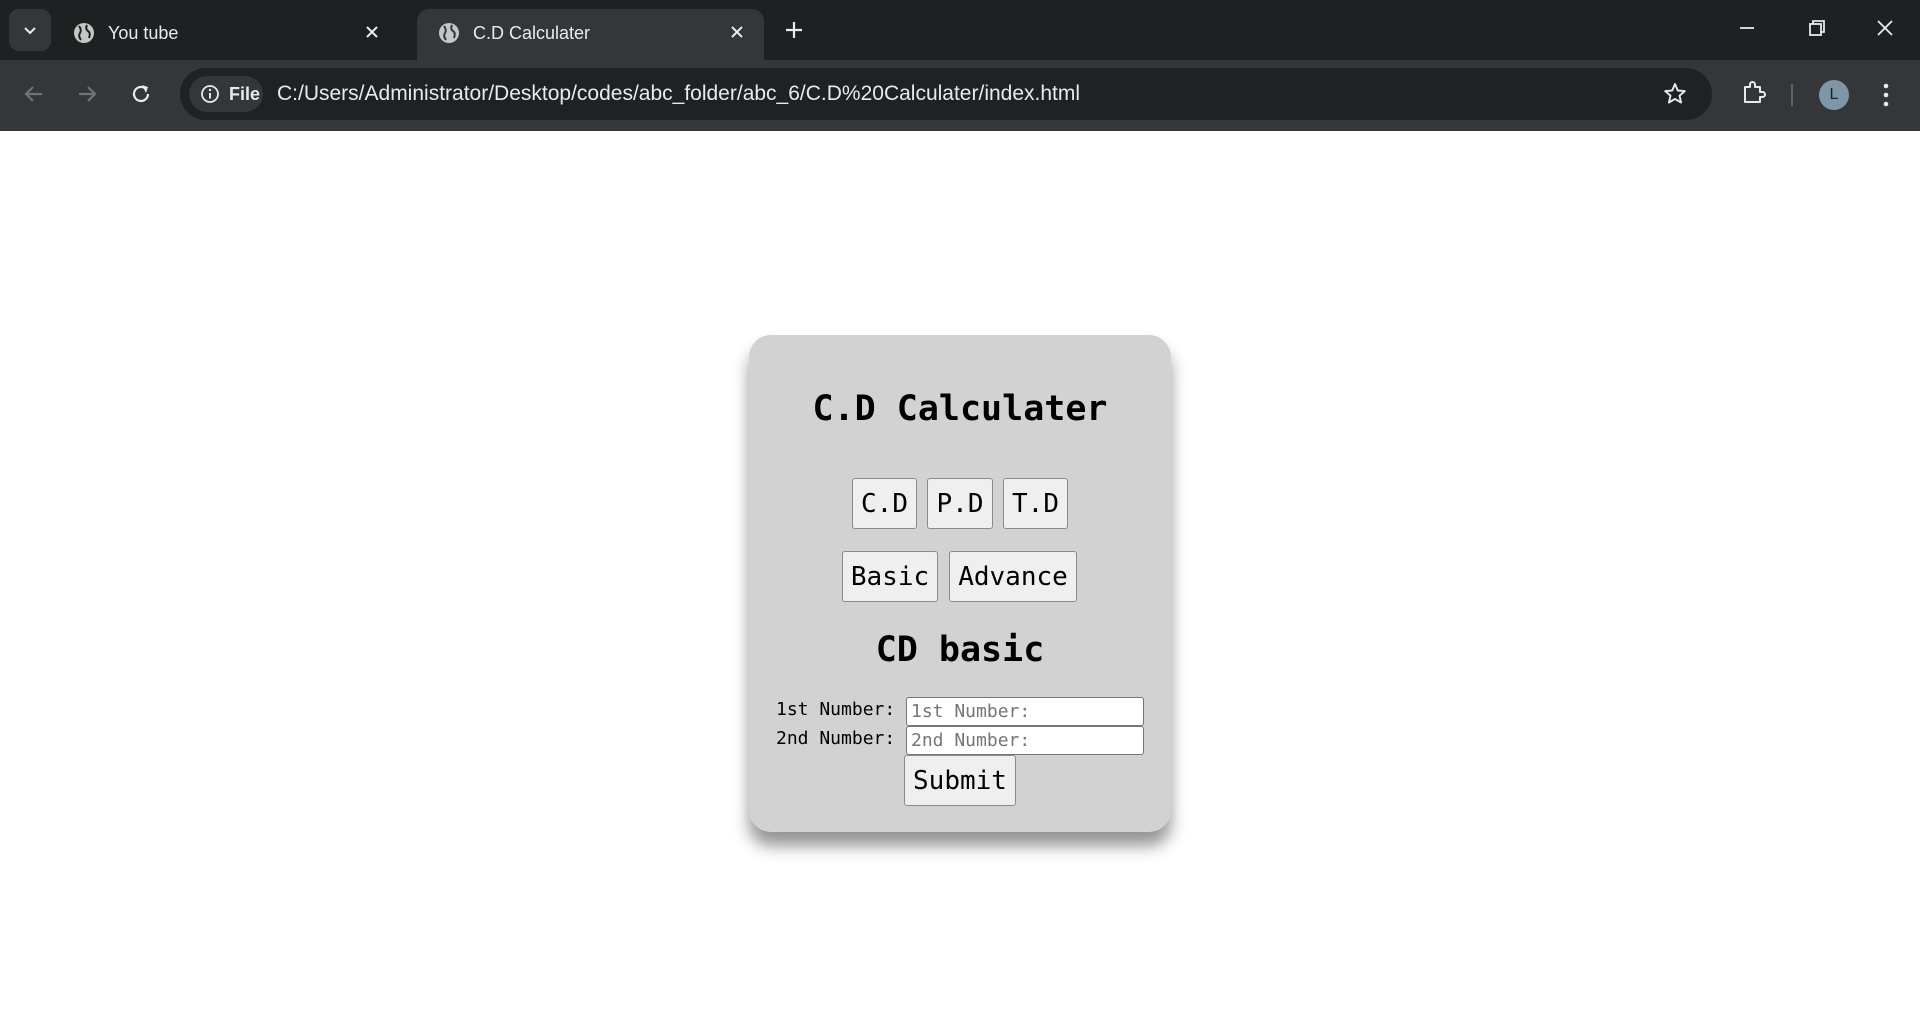  Describe the element at coordinates (1035, 503) in the screenshot. I see `td-mode-button: T.D` at that location.